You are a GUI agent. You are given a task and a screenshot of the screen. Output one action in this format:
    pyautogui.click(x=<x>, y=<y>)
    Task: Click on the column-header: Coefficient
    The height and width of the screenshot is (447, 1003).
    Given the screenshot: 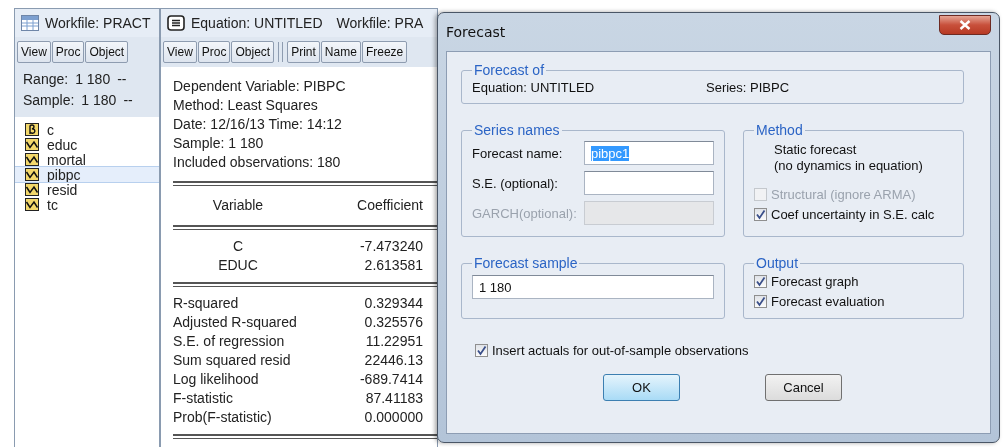 What is the action you would take?
    pyautogui.click(x=389, y=205)
    